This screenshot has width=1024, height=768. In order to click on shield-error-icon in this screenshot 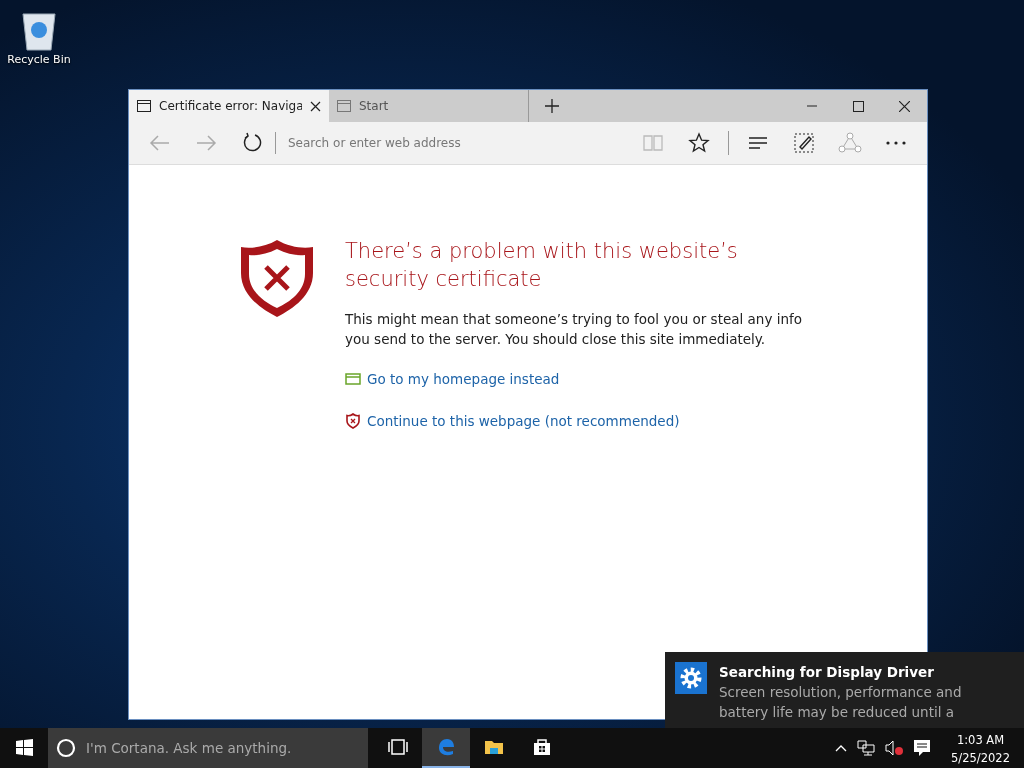, I will do `click(353, 421)`.